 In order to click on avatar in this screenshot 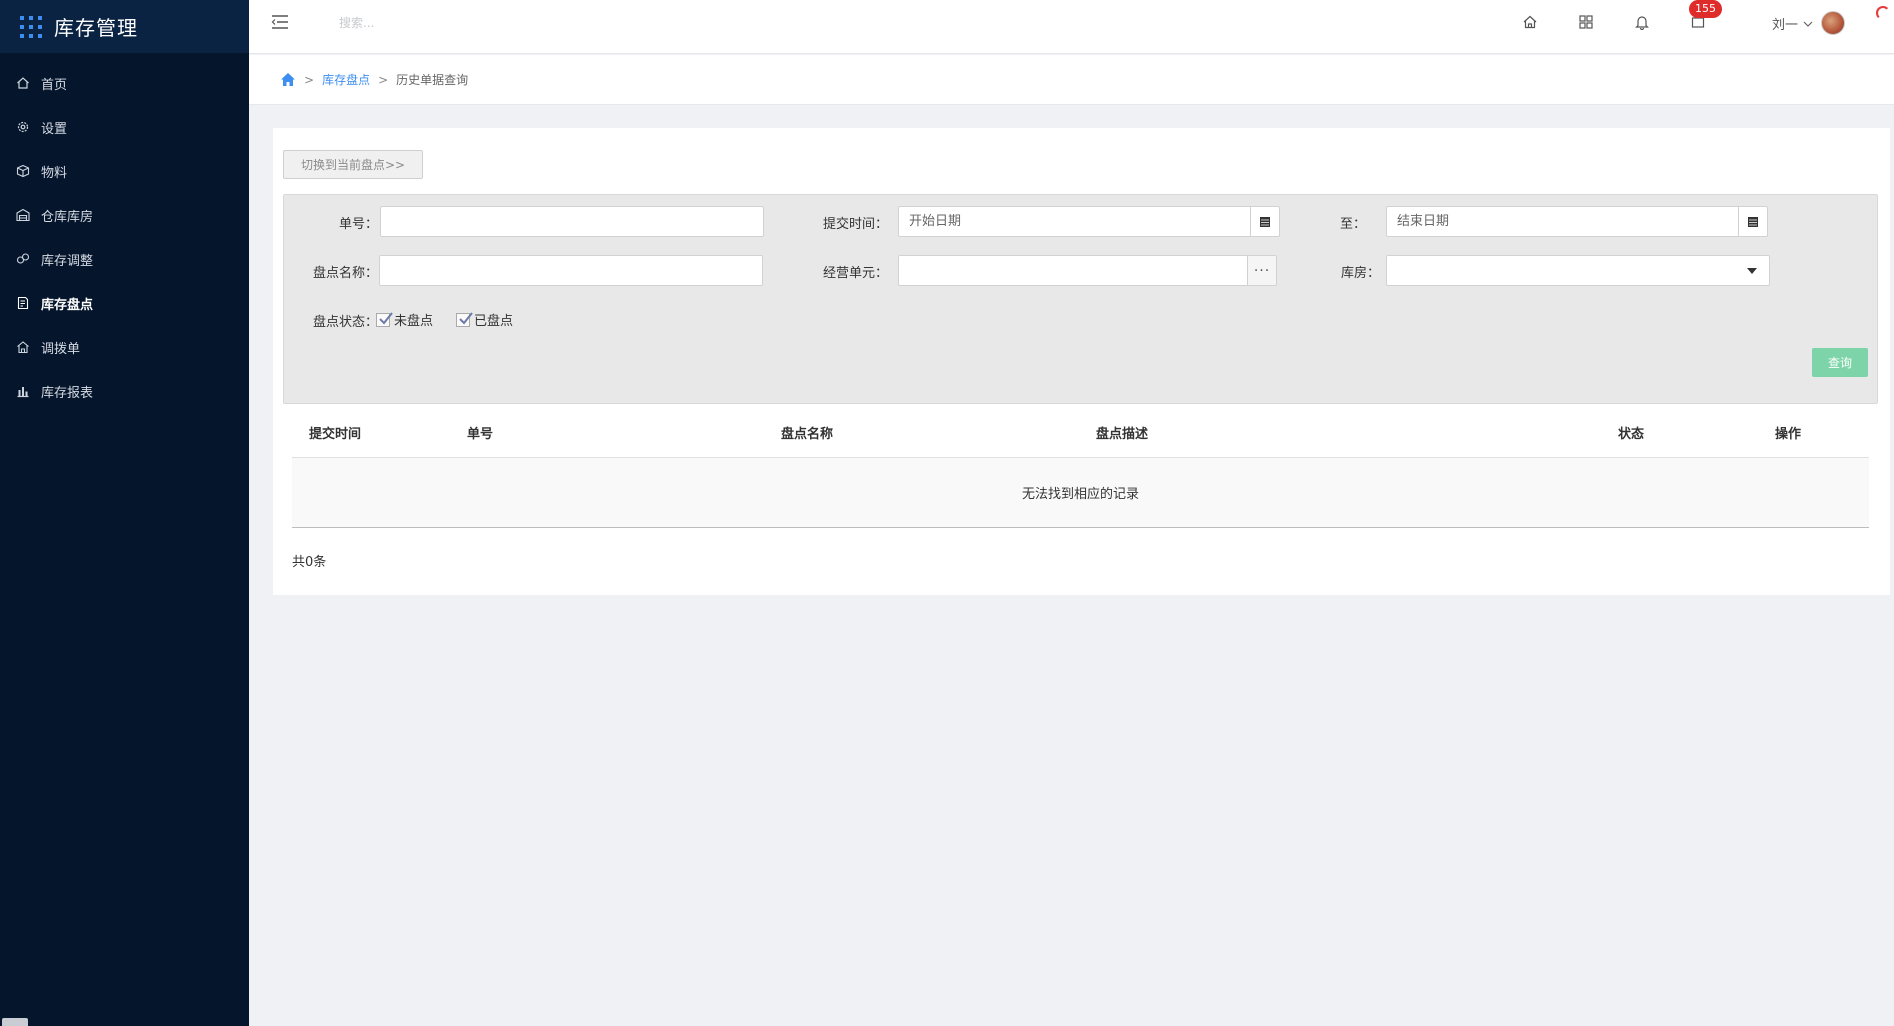, I will do `click(1833, 23)`.